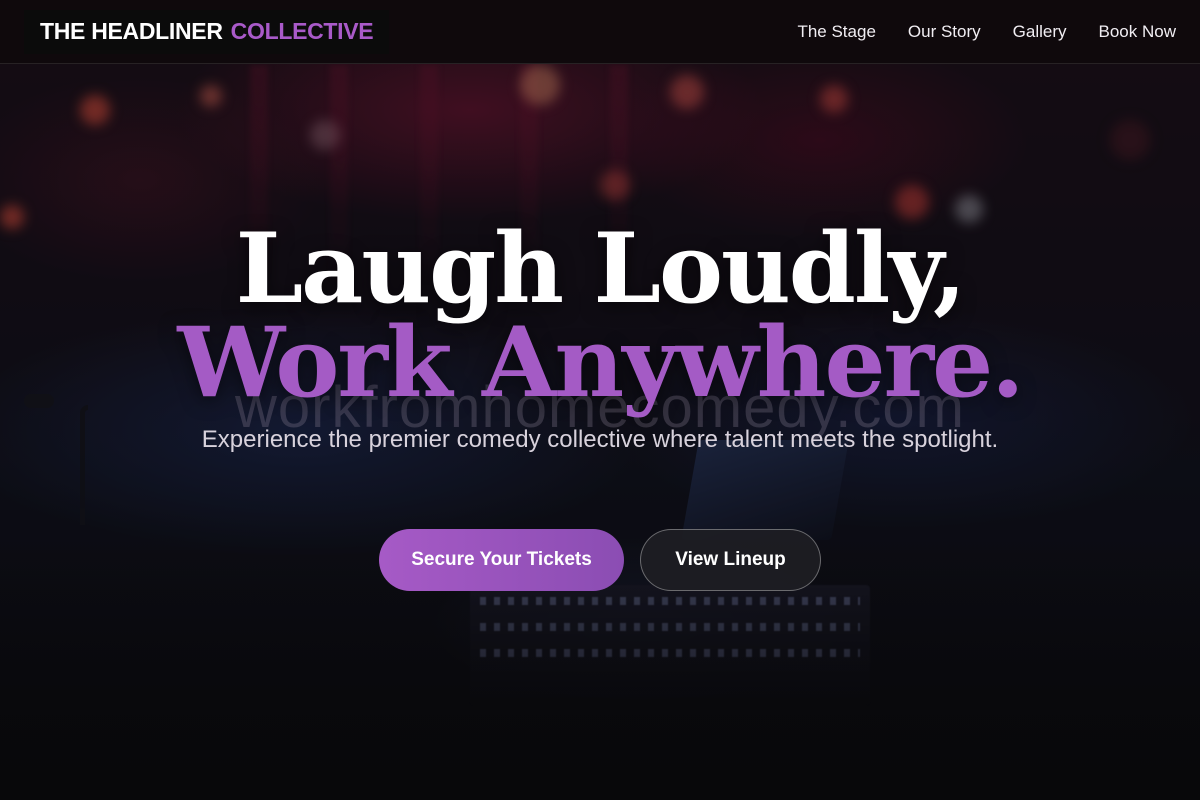  I want to click on headline-line-2: Work Anywhere., so click(600, 362).